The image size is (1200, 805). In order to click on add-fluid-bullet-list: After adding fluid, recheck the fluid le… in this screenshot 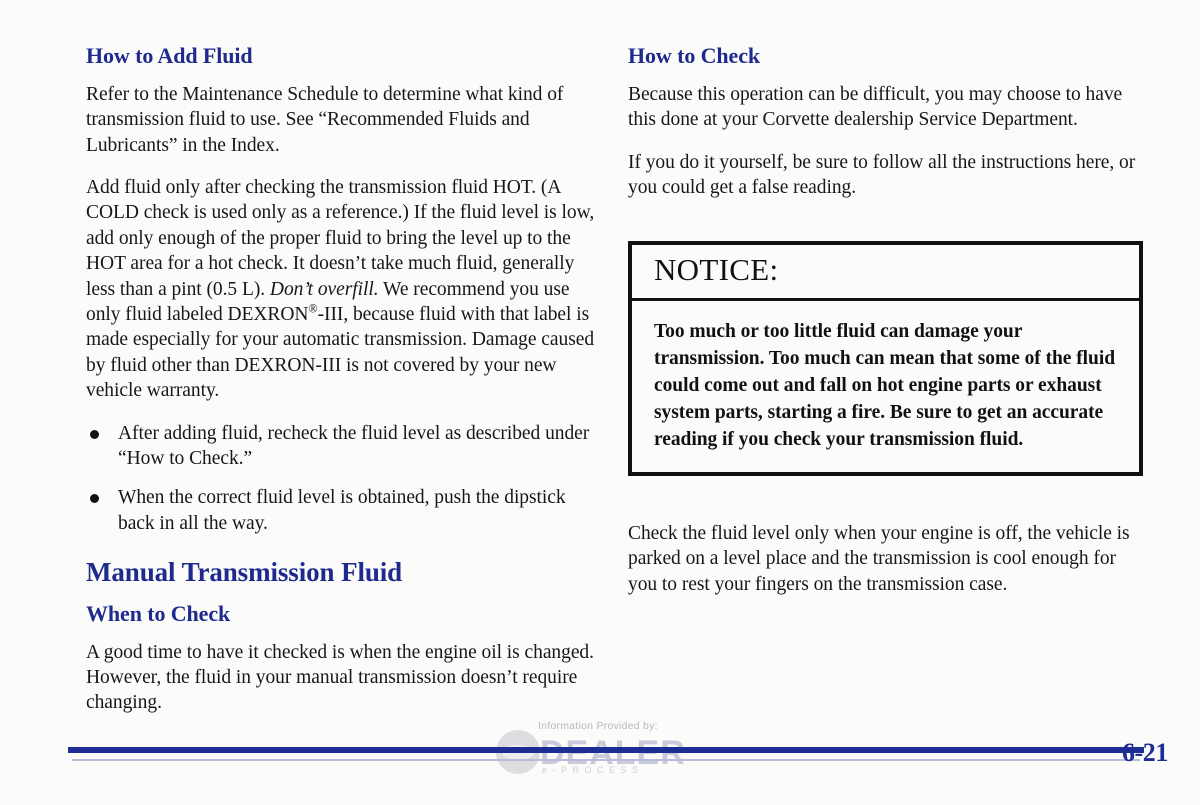, I will do `click(342, 479)`.